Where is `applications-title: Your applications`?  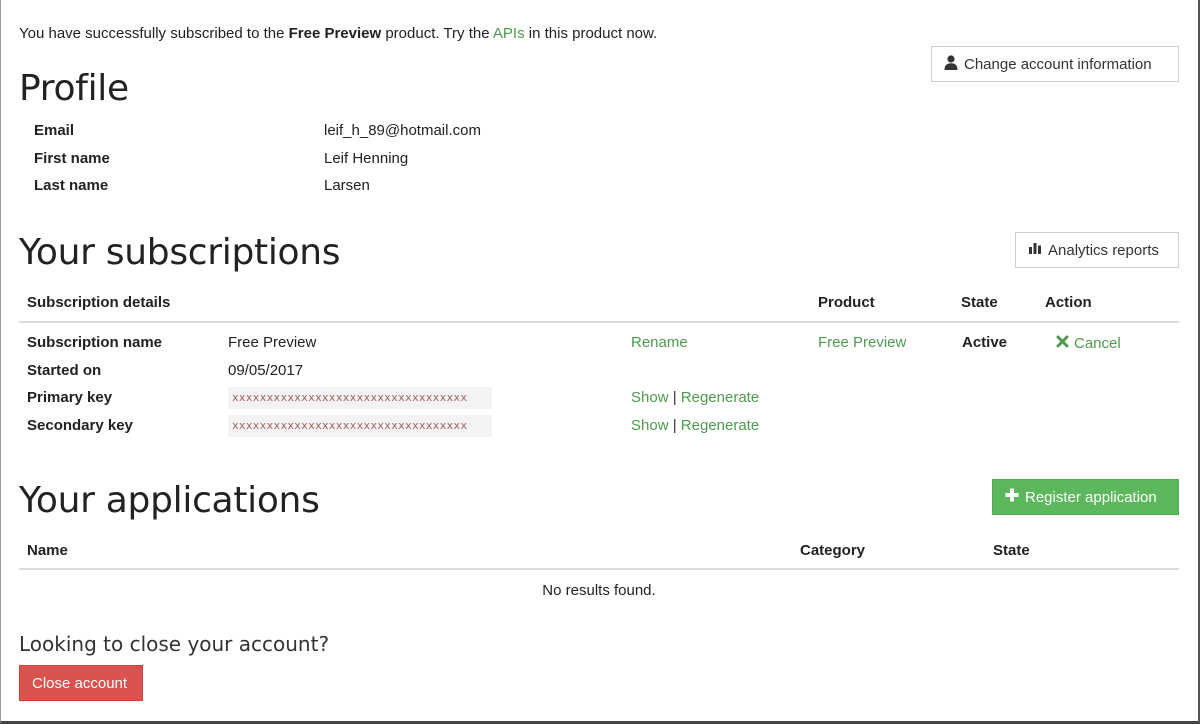 applications-title: Your applications is located at coordinates (169, 500).